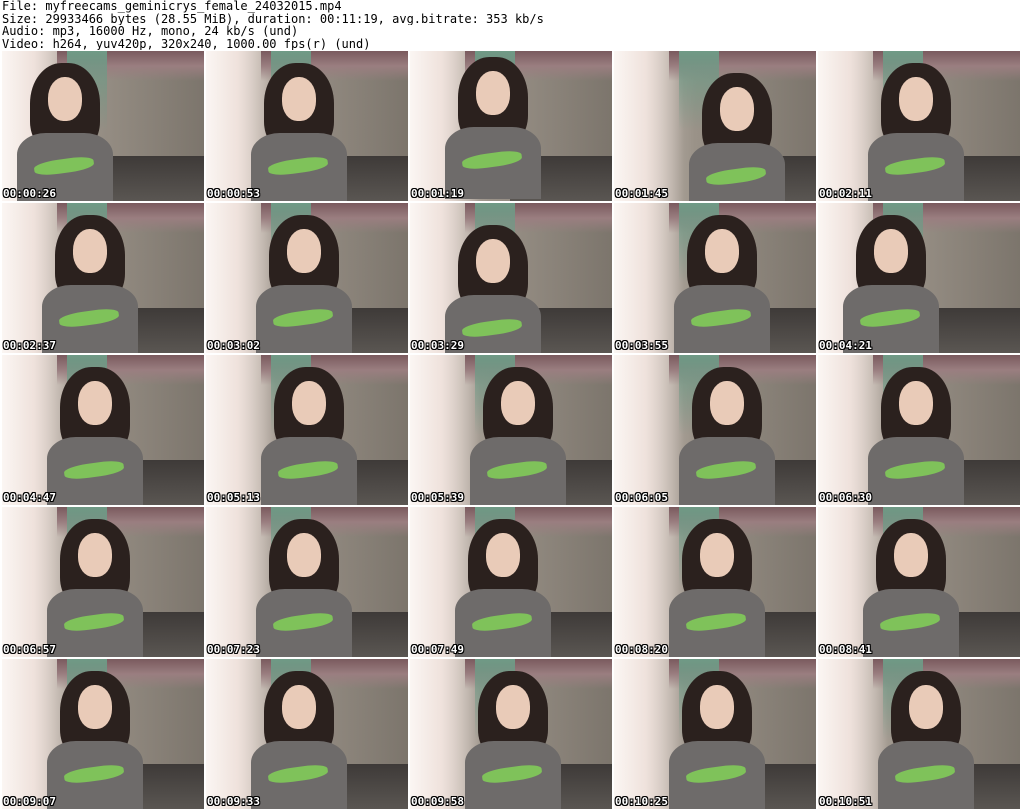  I want to click on thumbnail-timestamp: 00:05:39, so click(437, 497).